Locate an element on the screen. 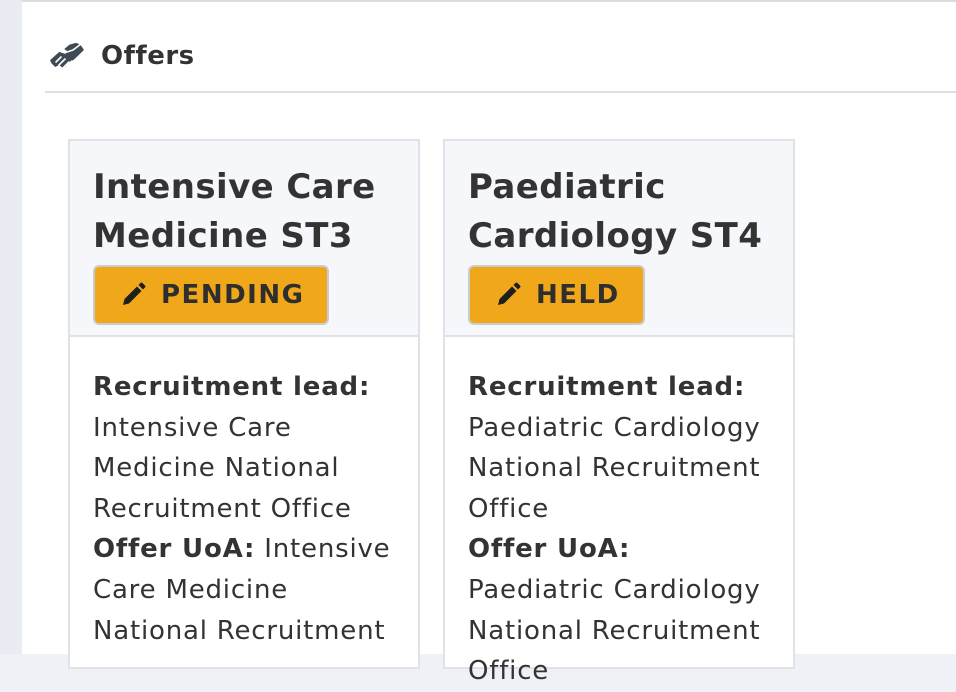 The image size is (956, 692). offer-status-button: HELD is located at coordinates (556, 295).